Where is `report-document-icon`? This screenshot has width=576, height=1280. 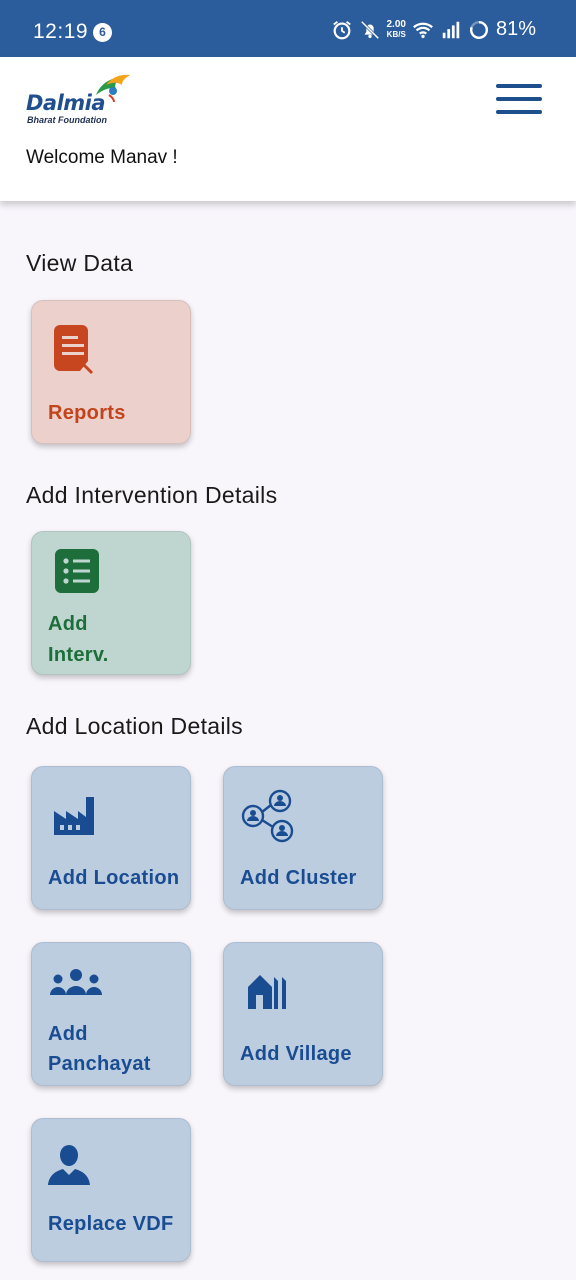
report-document-icon is located at coordinates (74, 350).